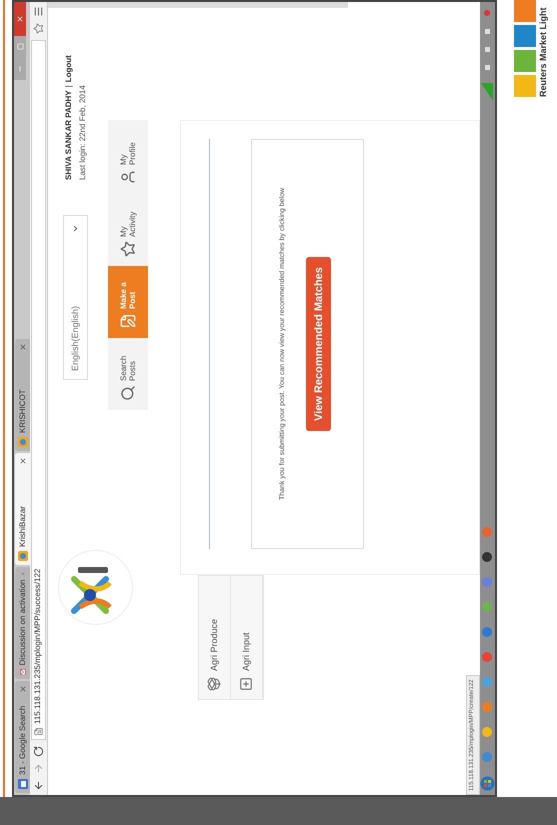 The height and width of the screenshot is (825, 557). Describe the element at coordinates (75, 297) in the screenshot. I see `language-select: English(English)` at that location.